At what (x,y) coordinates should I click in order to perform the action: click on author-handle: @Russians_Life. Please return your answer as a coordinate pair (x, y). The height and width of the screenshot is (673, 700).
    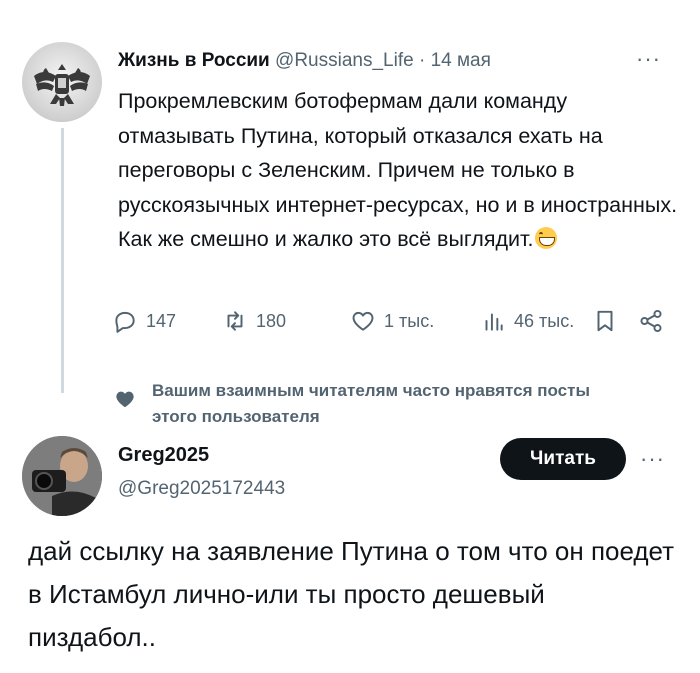
    Looking at the image, I should click on (344, 60).